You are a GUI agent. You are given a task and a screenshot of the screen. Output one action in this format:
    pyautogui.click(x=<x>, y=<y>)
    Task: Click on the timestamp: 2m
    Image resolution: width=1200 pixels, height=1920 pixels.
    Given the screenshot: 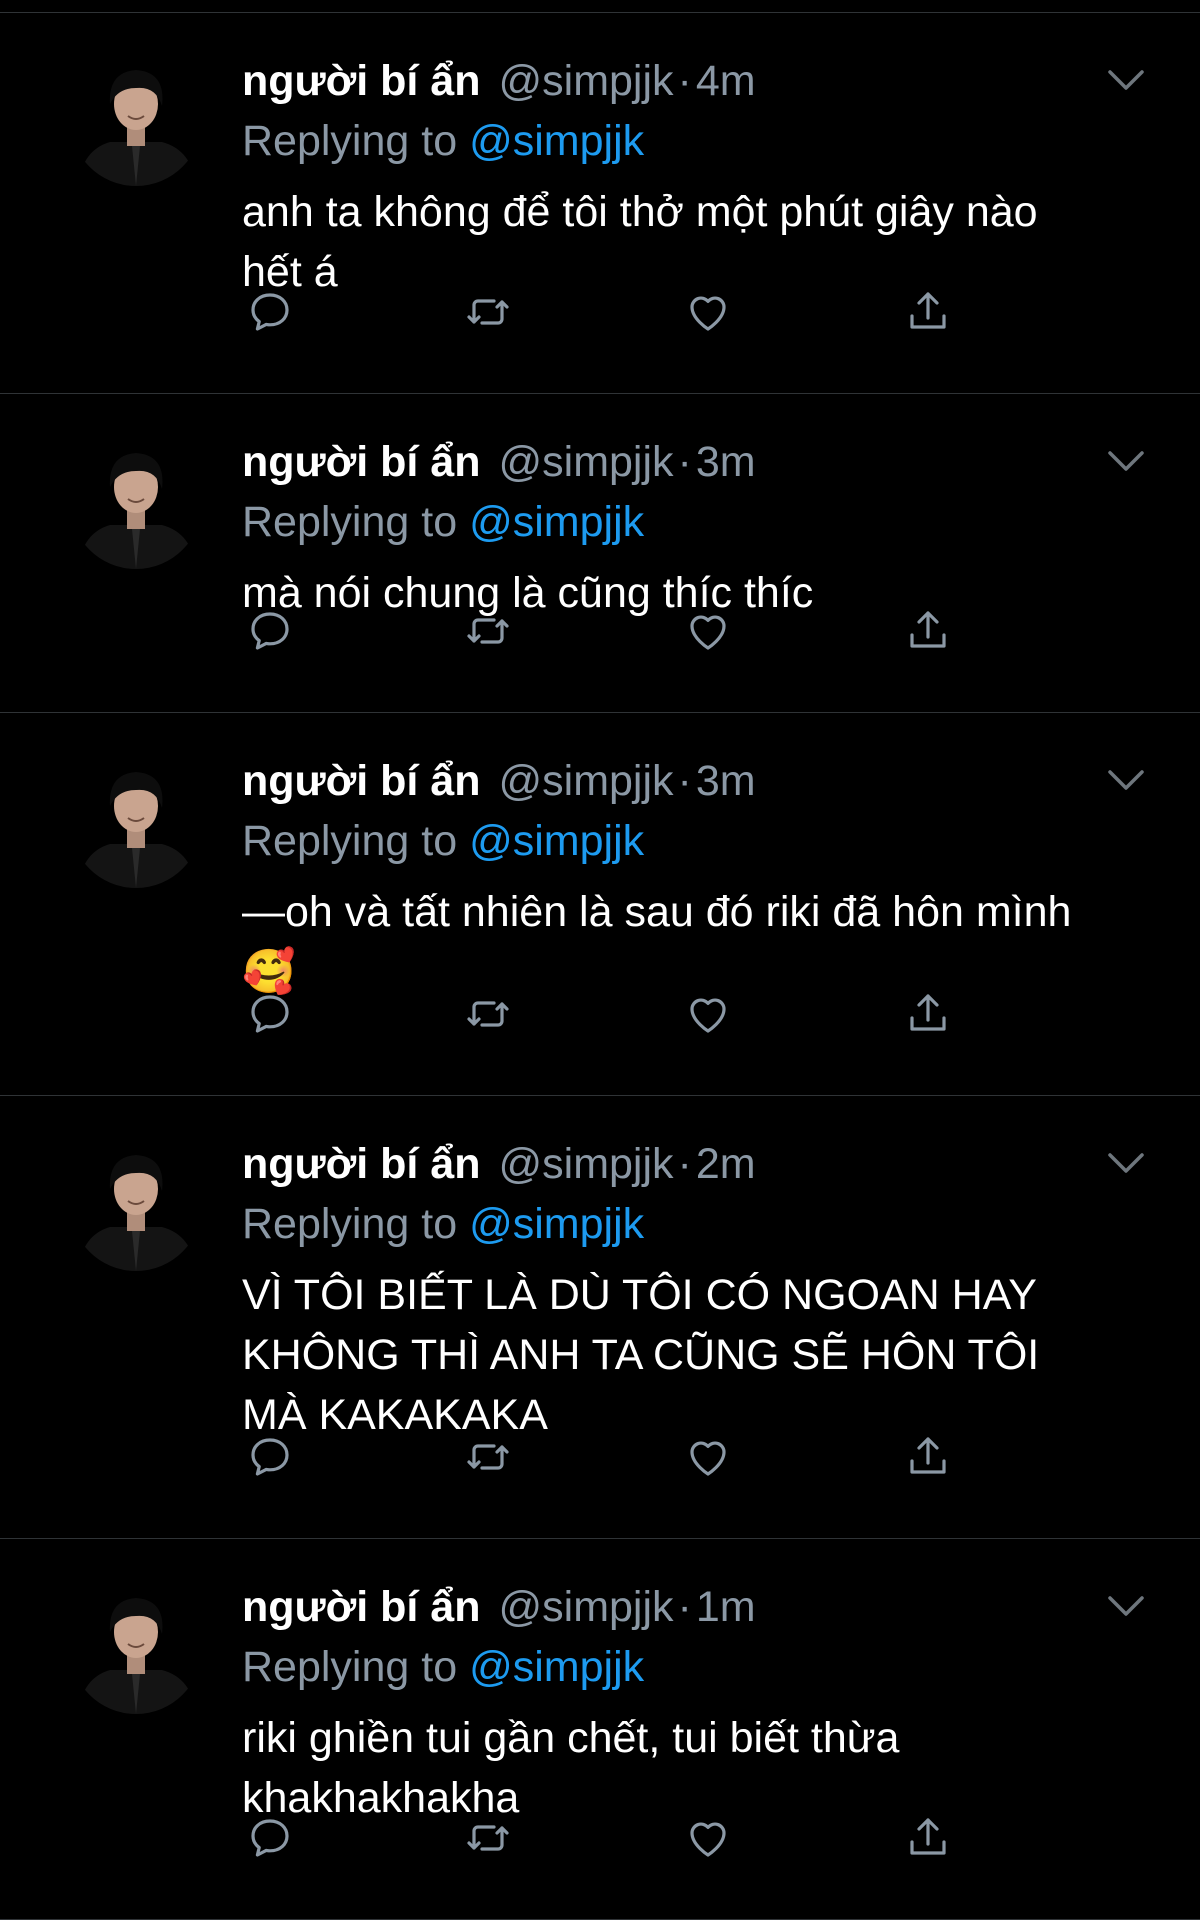 What is the action you would take?
    pyautogui.click(x=726, y=1164)
    